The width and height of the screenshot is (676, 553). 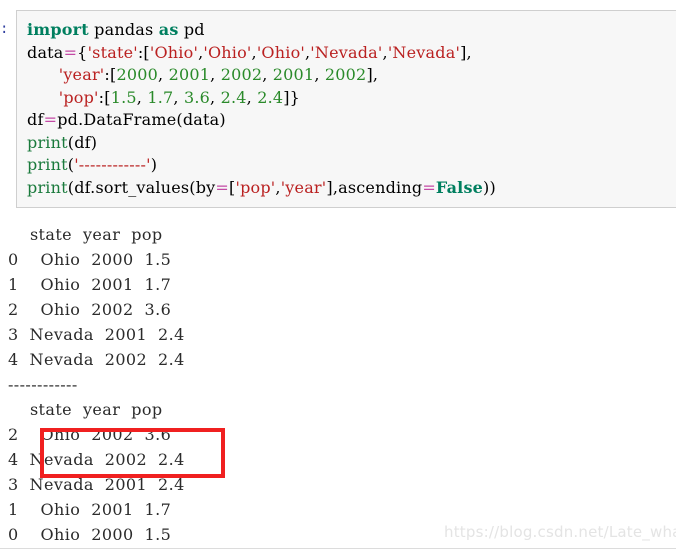 I want to click on code-token: False, so click(x=459, y=187).